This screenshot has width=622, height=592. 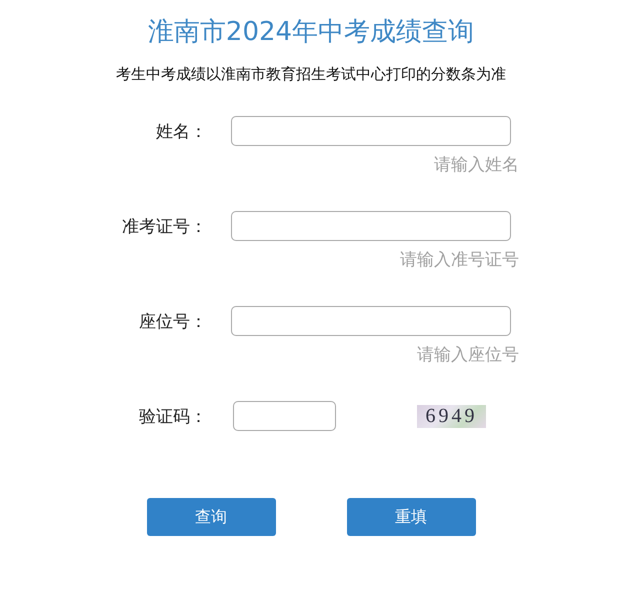 I want to click on captcha-image: 6949, so click(x=451, y=416).